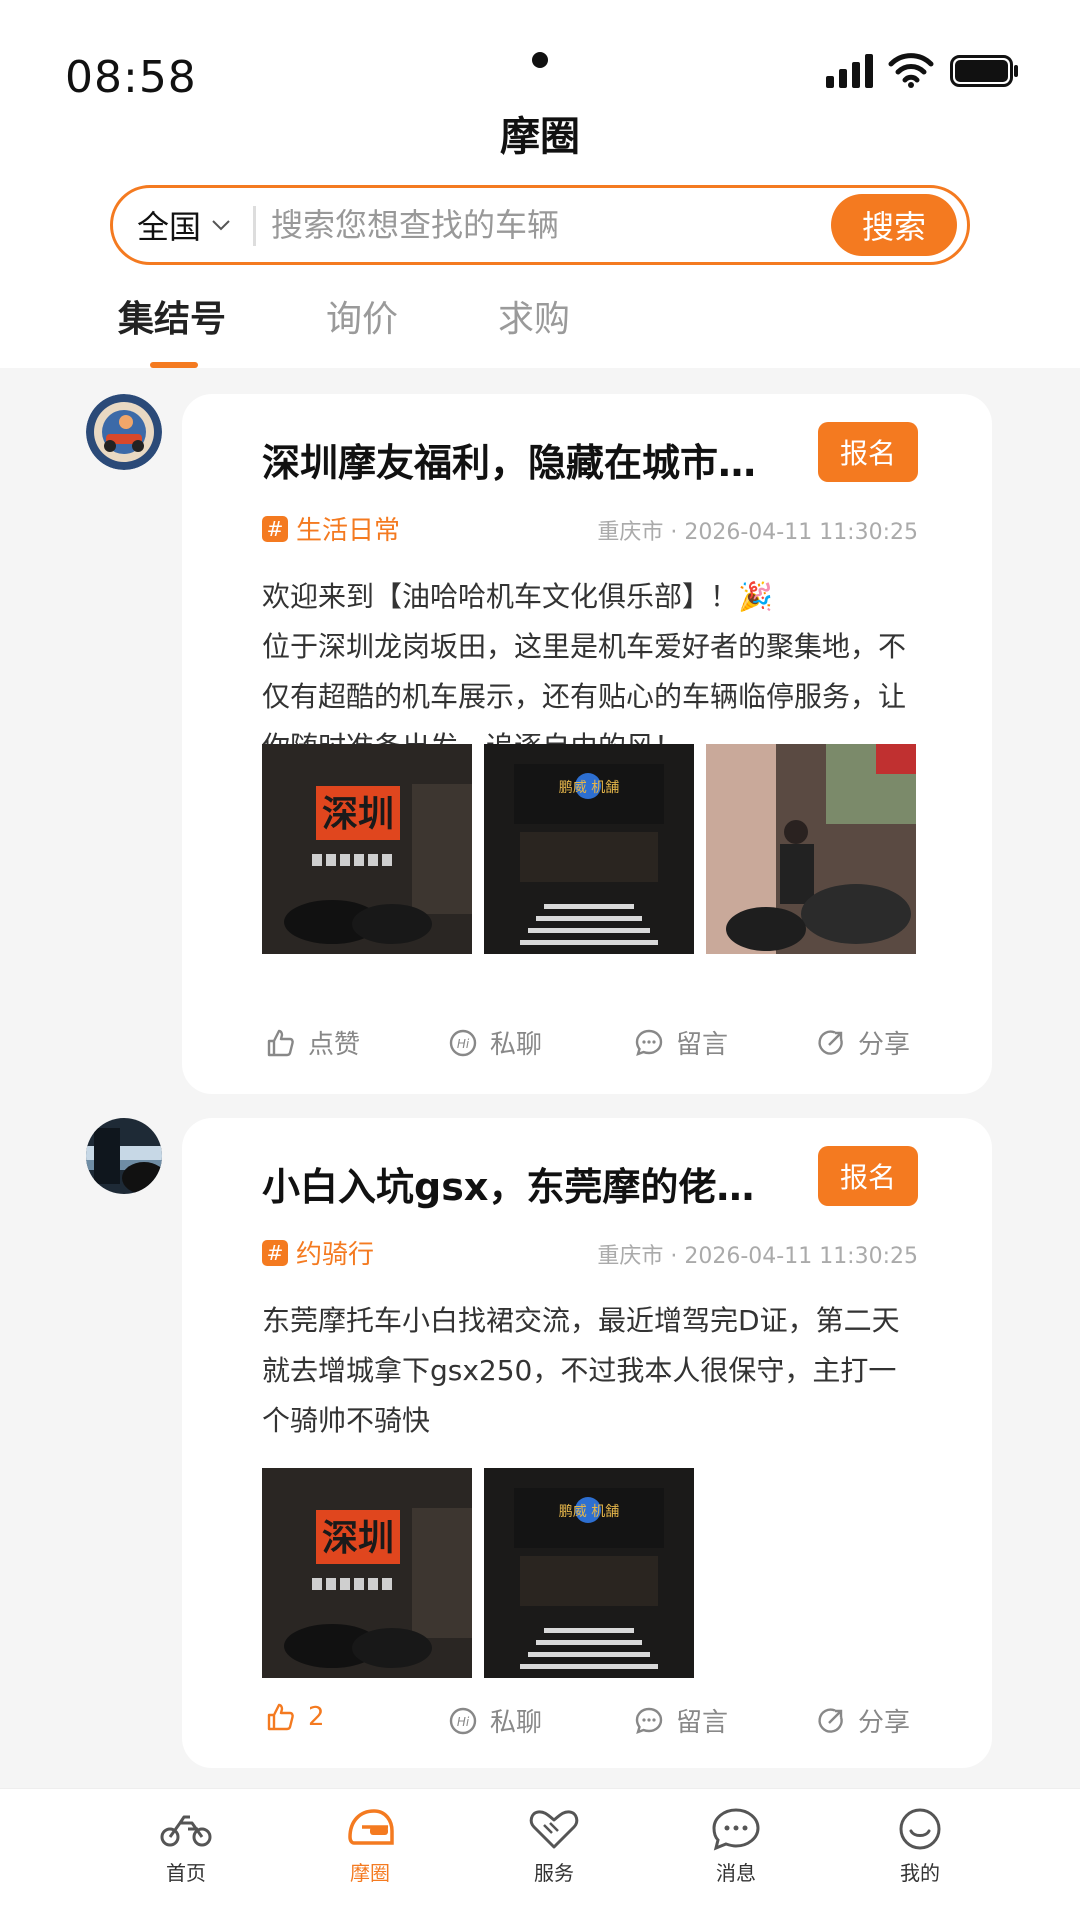 Image resolution: width=1080 pixels, height=1920 pixels. I want to click on tag-label: 约骑行, so click(335, 1255).